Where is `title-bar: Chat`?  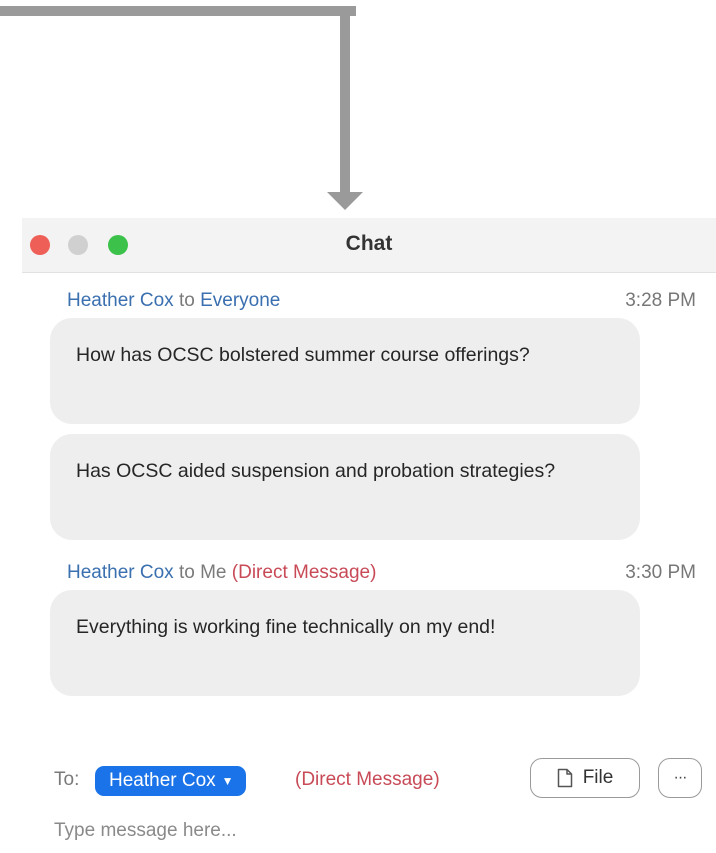 title-bar: Chat is located at coordinates (369, 245).